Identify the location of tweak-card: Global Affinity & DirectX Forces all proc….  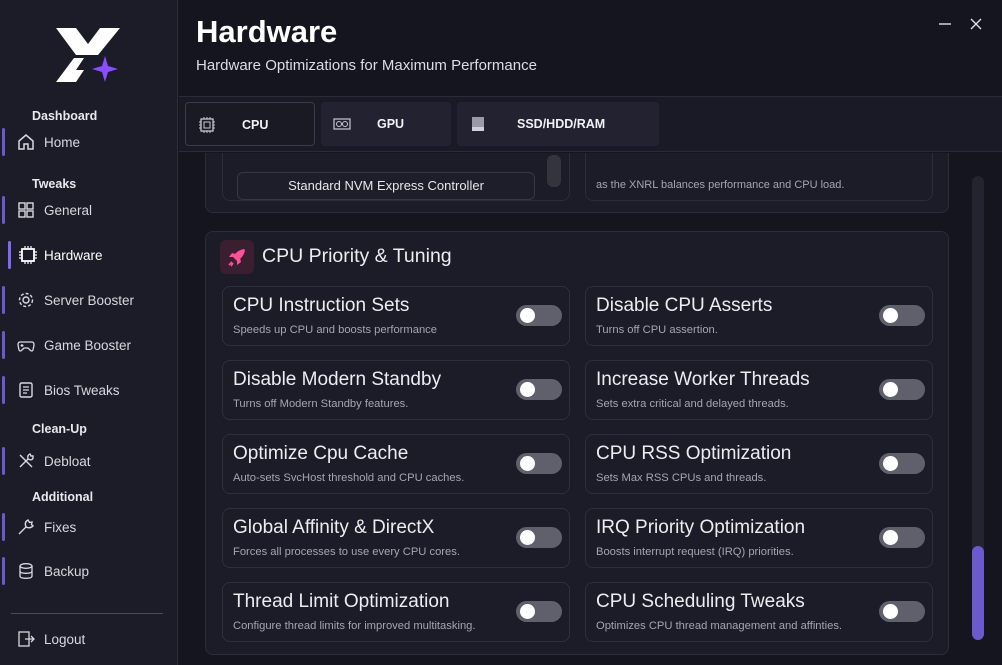
(396, 538).